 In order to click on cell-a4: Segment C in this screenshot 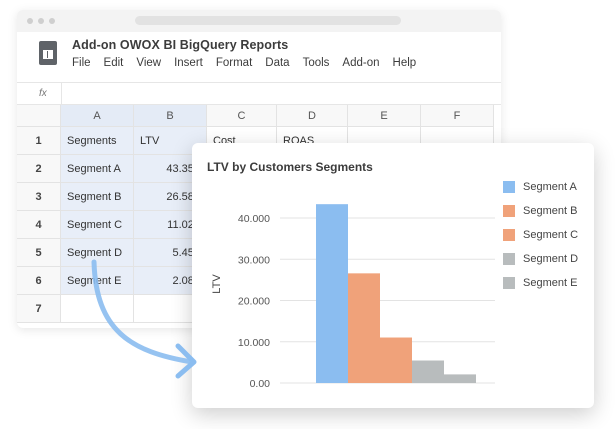, I will do `click(97, 225)`.